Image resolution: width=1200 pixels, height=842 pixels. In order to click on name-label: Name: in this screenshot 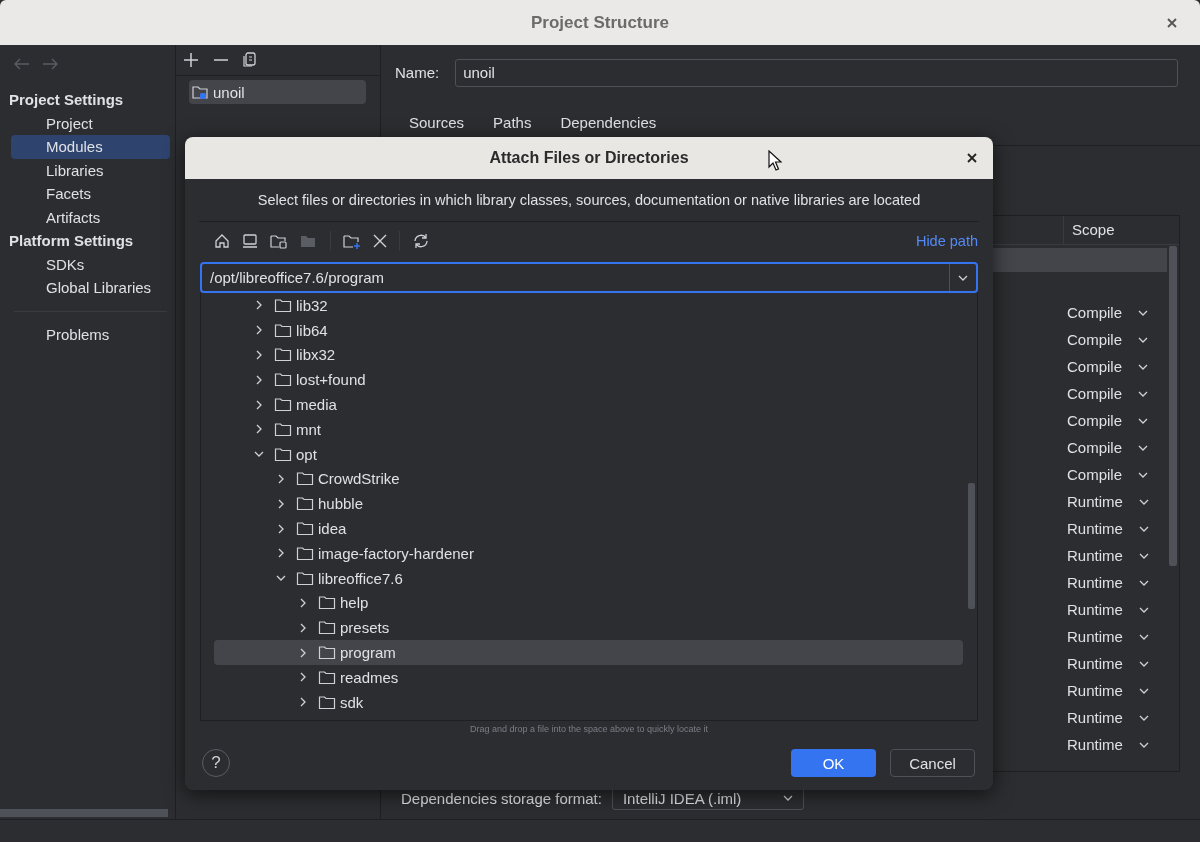, I will do `click(417, 72)`.